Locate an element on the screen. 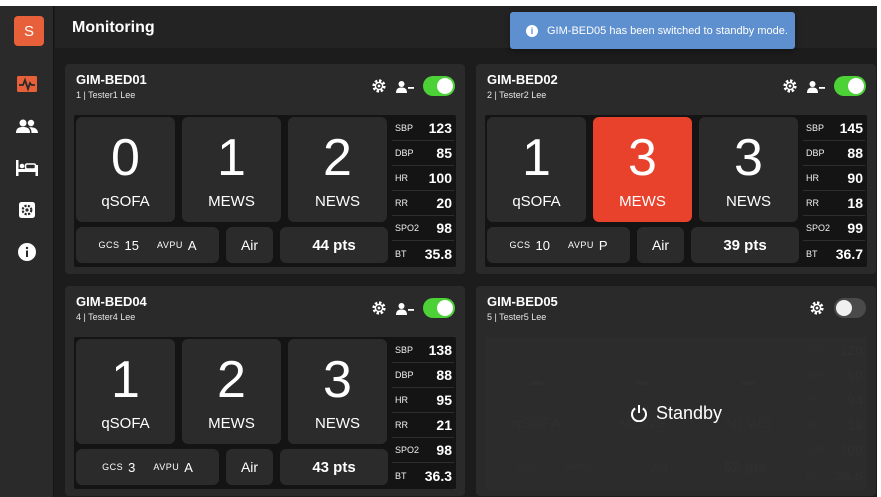 The height and width of the screenshot is (497, 881). vital-value: 123 is located at coordinates (440, 128).